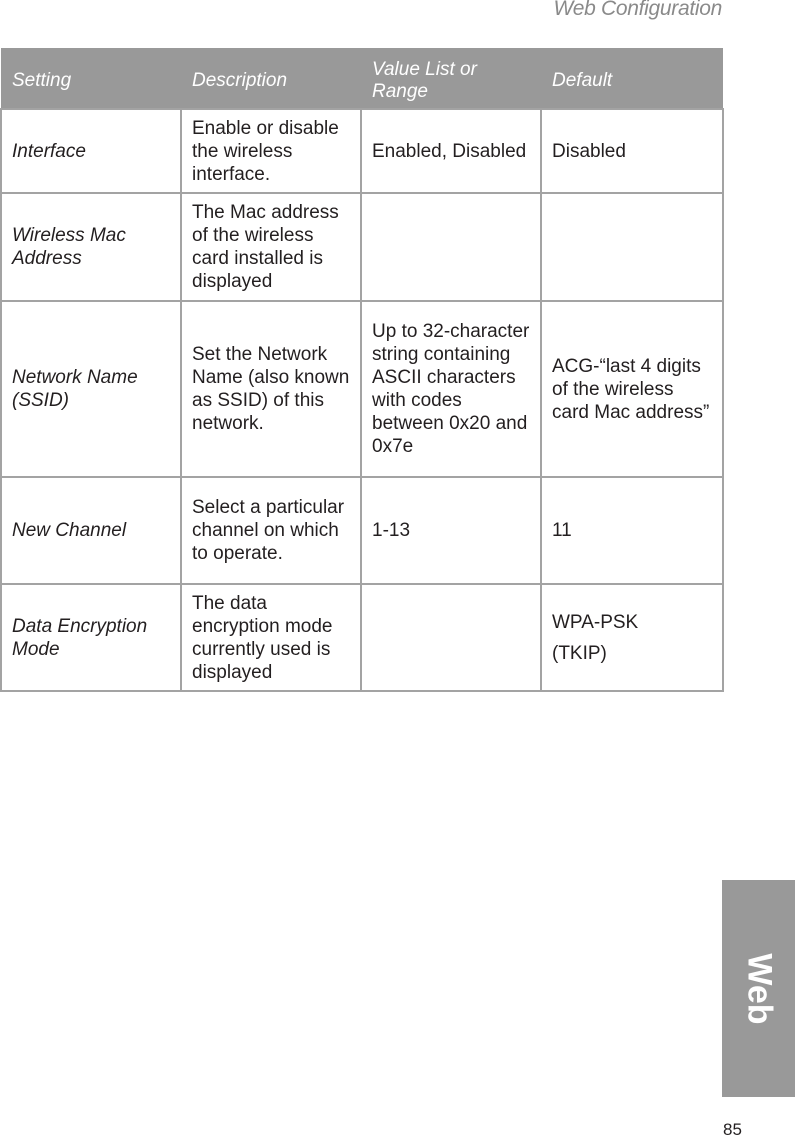  Describe the element at coordinates (589, 151) in the screenshot. I see `default-value: Disabled` at that location.